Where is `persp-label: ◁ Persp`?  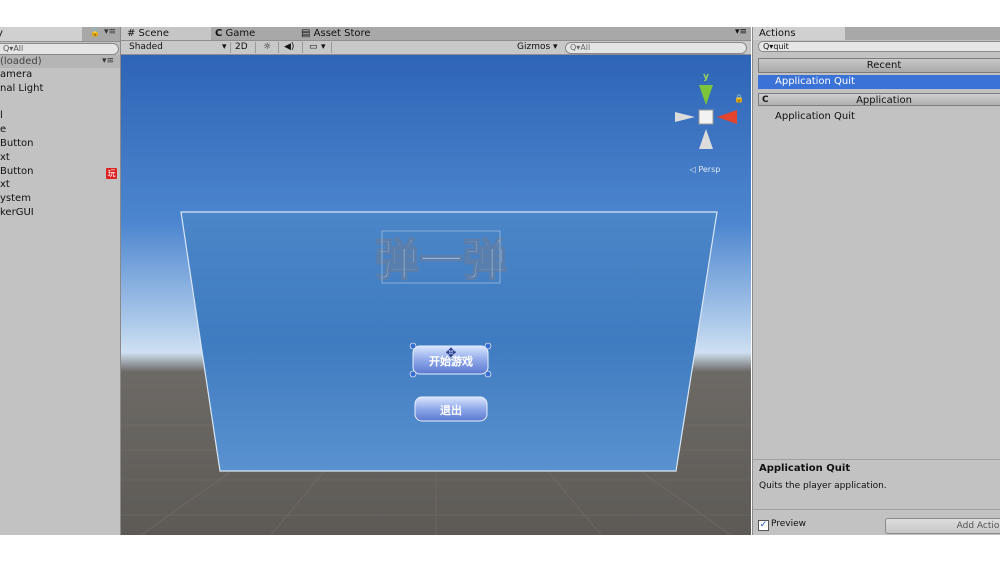 persp-label: ◁ Persp is located at coordinates (705, 169).